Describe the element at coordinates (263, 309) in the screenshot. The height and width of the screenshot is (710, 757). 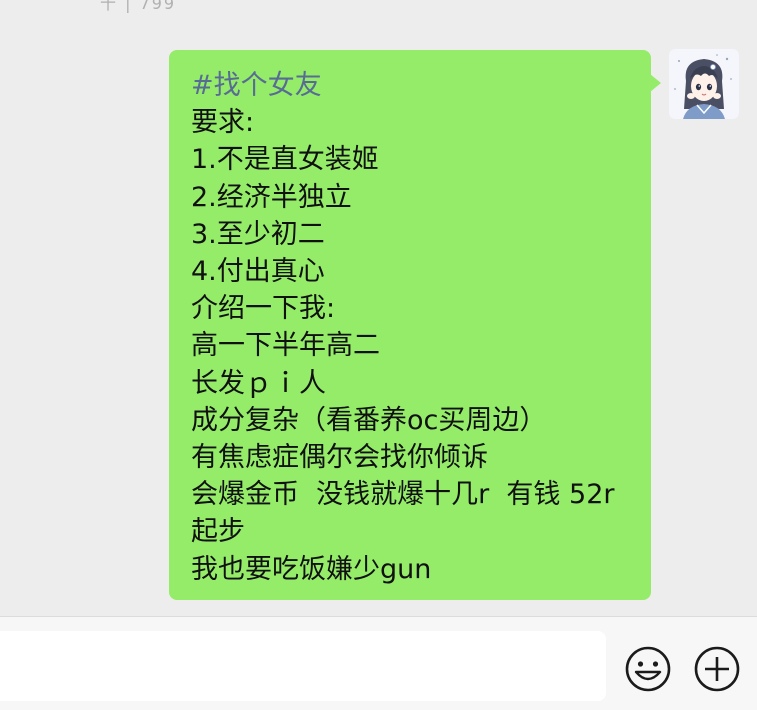
I see `message-line: 介绍一下我:` at that location.